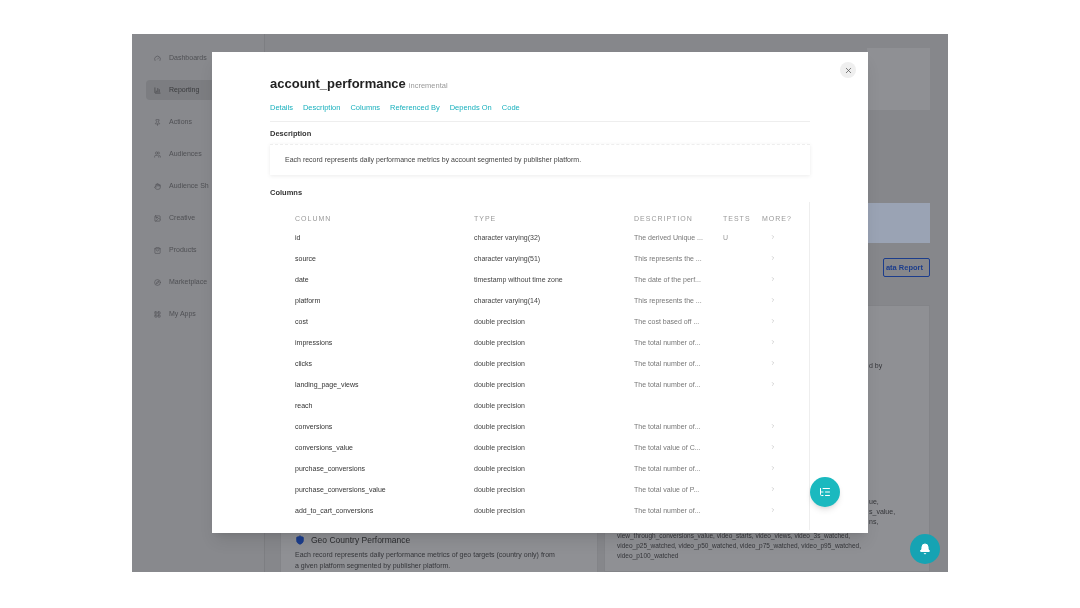 The image size is (1080, 608). I want to click on gauge-icon, so click(157, 58).